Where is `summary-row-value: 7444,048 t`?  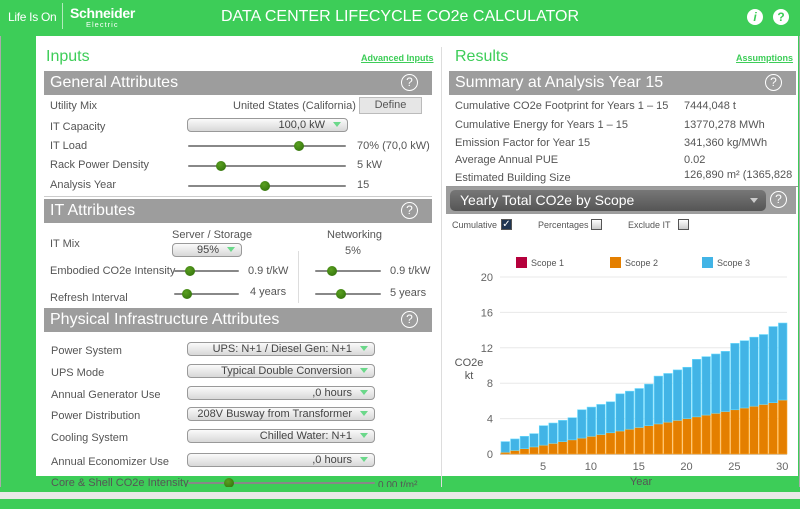
summary-row-value: 7444,048 t is located at coordinates (710, 106).